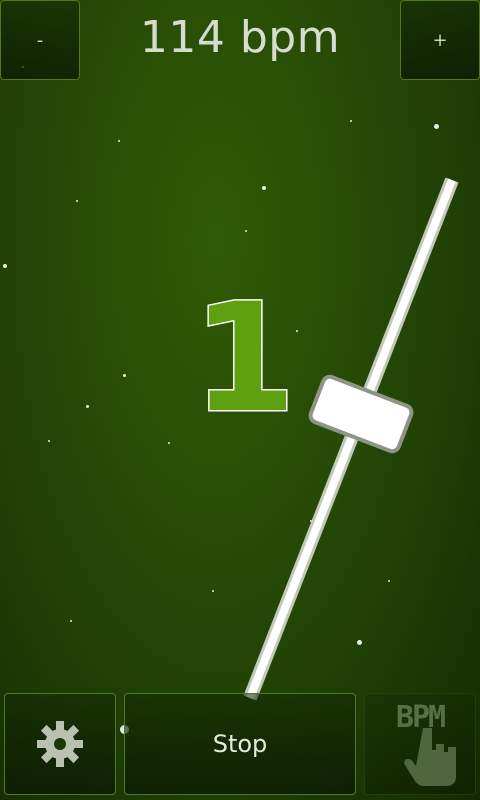  I want to click on tempo-display: 114 bpm, so click(240, 37).